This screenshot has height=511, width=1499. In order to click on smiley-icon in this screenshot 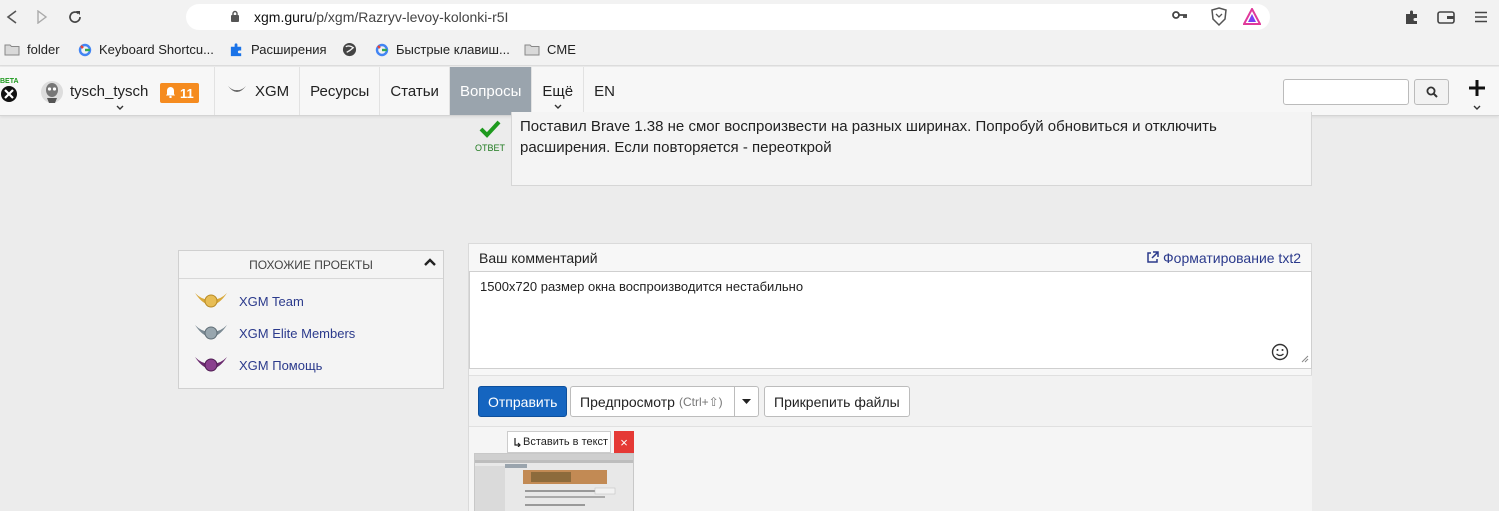, I will do `click(1280, 353)`.